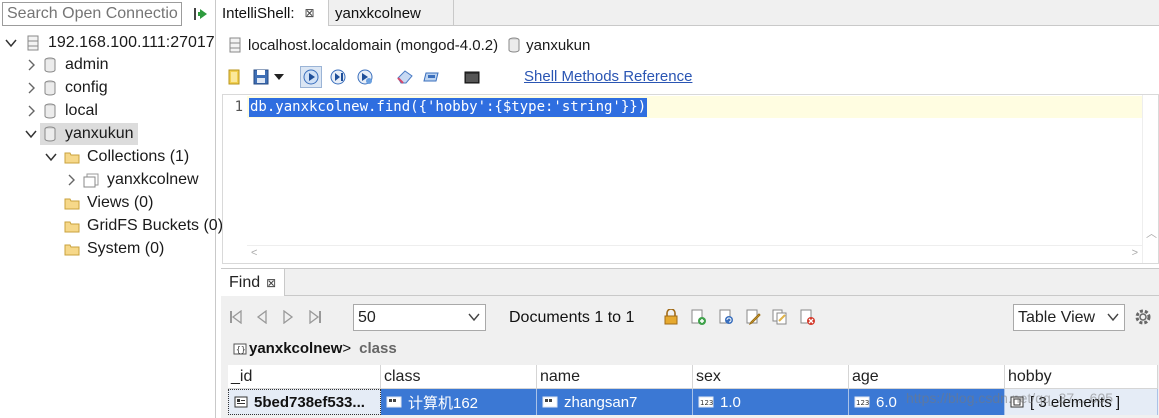  I want to click on execute-step-button, so click(365, 77).